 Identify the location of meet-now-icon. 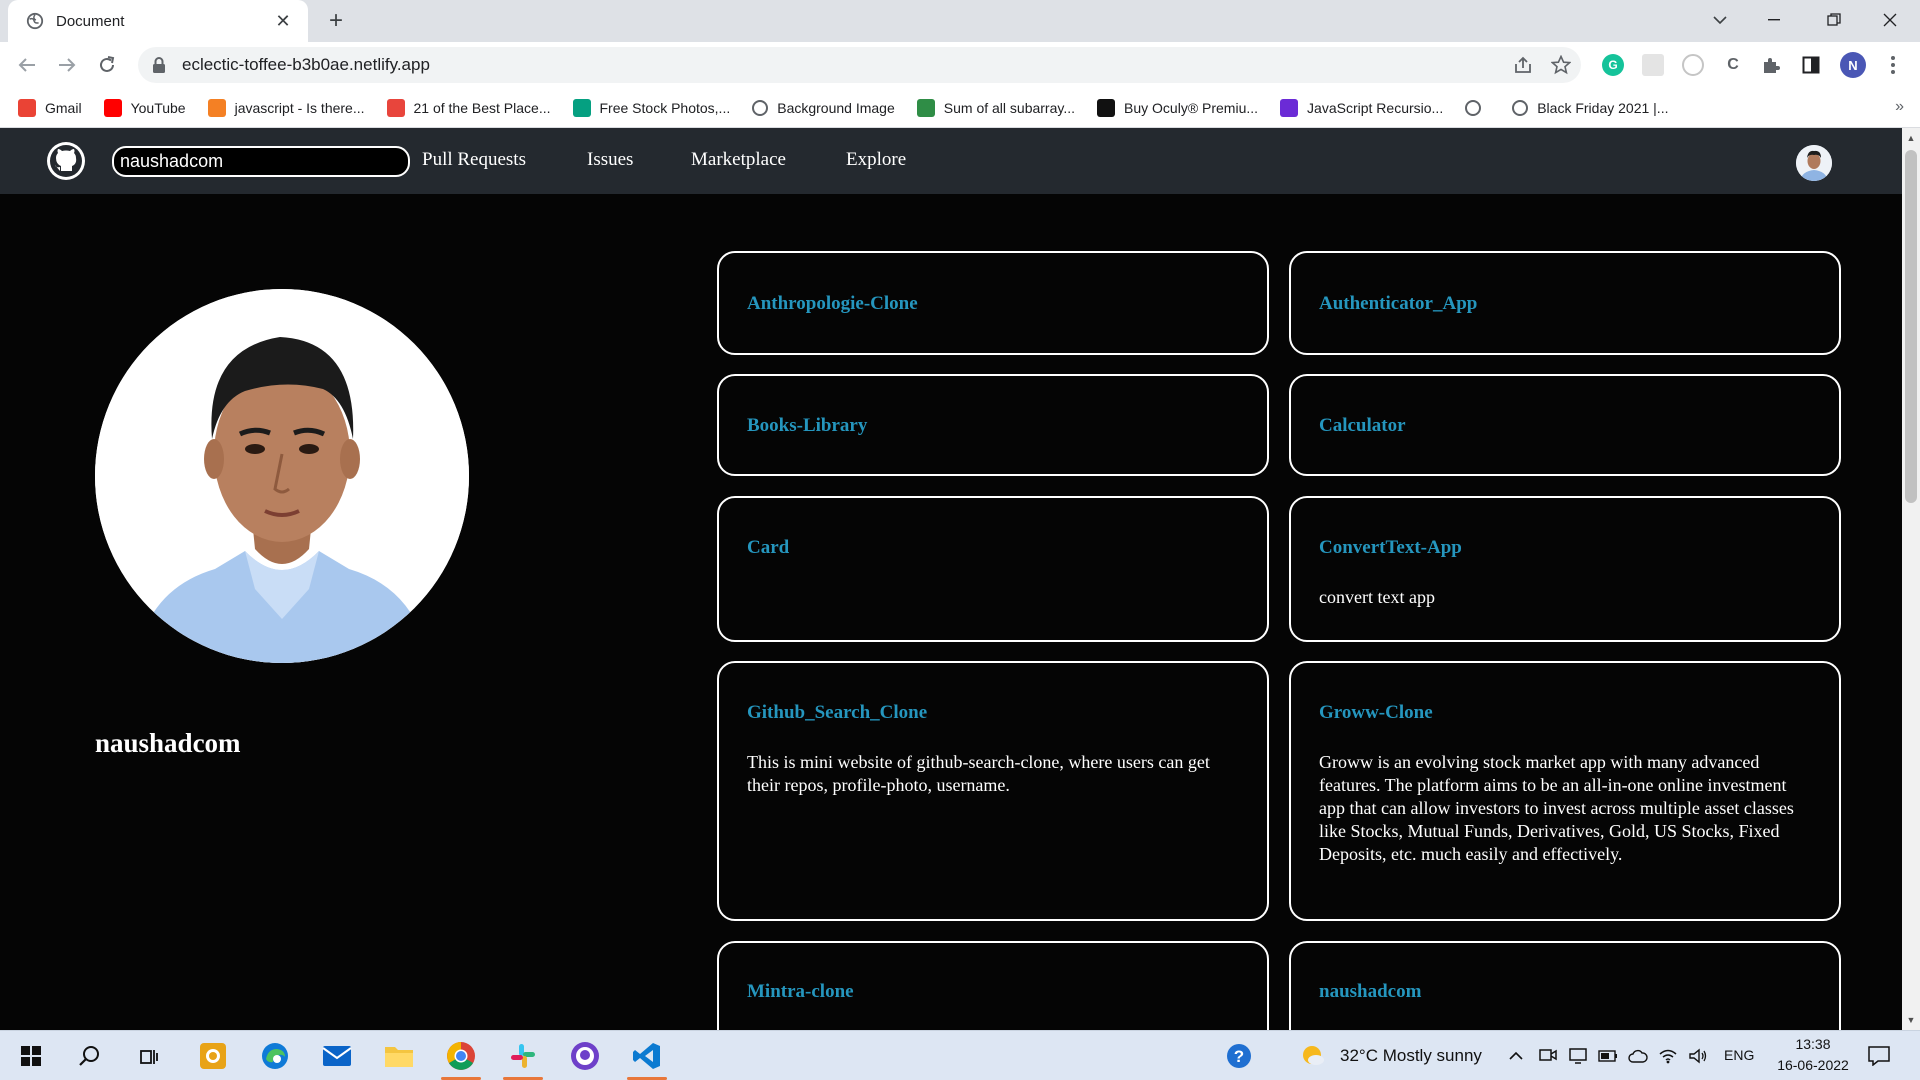
(1548, 1056).